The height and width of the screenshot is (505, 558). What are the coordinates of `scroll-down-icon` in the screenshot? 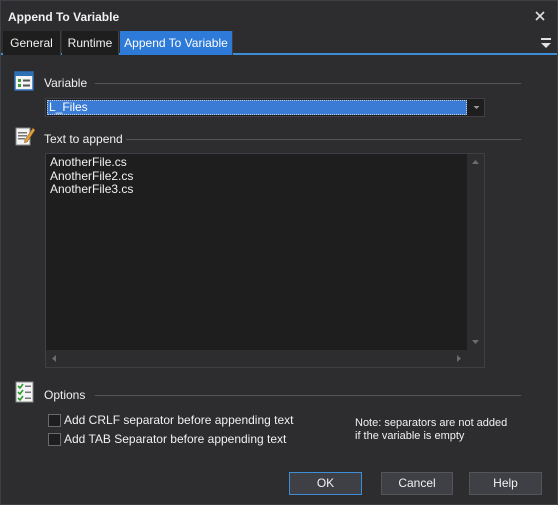 It's located at (475, 341).